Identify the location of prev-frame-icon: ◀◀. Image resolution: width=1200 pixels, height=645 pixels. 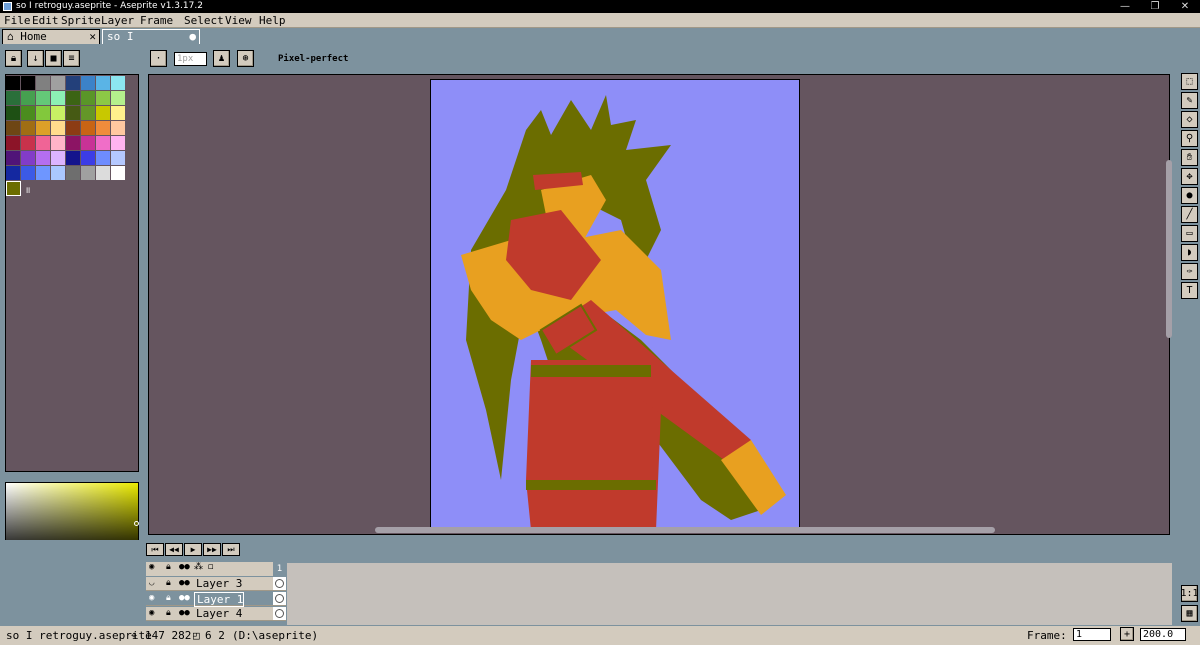
(174, 549).